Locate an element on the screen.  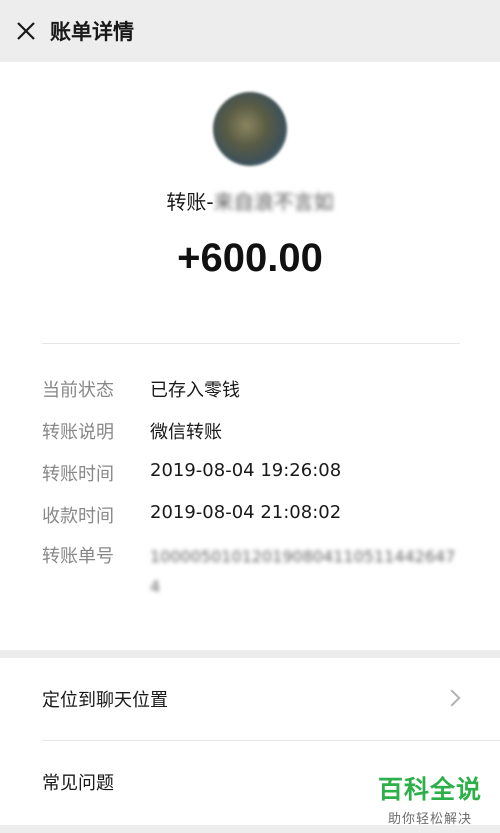
detail-value: 2019-08-04 21:08:02 is located at coordinates (246, 512).